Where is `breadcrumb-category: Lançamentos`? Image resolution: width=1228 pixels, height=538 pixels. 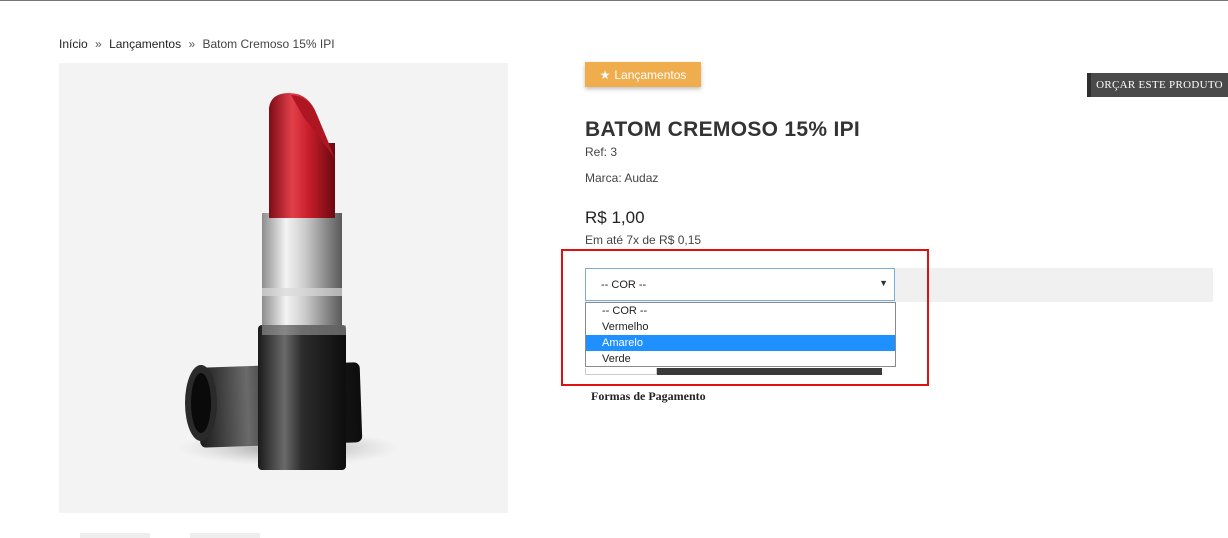
breadcrumb-category: Lançamentos is located at coordinates (145, 44).